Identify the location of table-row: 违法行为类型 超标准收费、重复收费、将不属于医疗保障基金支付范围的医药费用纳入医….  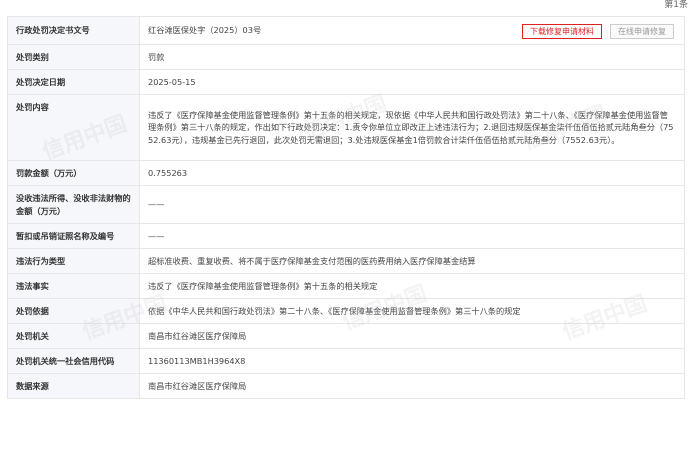
(346, 261).